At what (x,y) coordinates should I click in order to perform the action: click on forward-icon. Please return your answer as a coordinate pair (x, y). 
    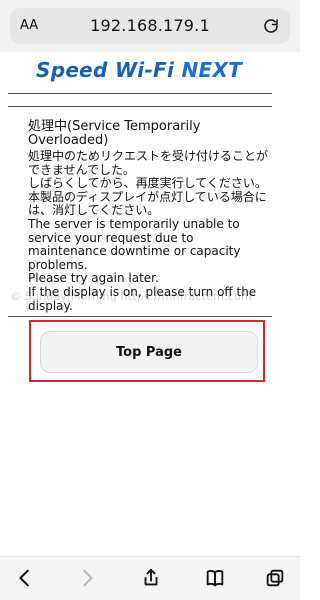
    Looking at the image, I should click on (87, 578).